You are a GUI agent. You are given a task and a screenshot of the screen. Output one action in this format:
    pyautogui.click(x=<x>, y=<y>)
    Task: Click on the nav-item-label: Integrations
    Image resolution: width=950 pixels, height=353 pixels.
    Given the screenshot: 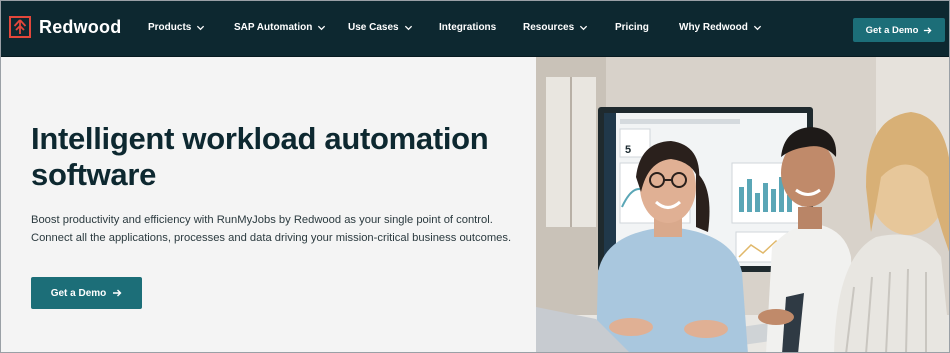 What is the action you would take?
    pyautogui.click(x=468, y=27)
    